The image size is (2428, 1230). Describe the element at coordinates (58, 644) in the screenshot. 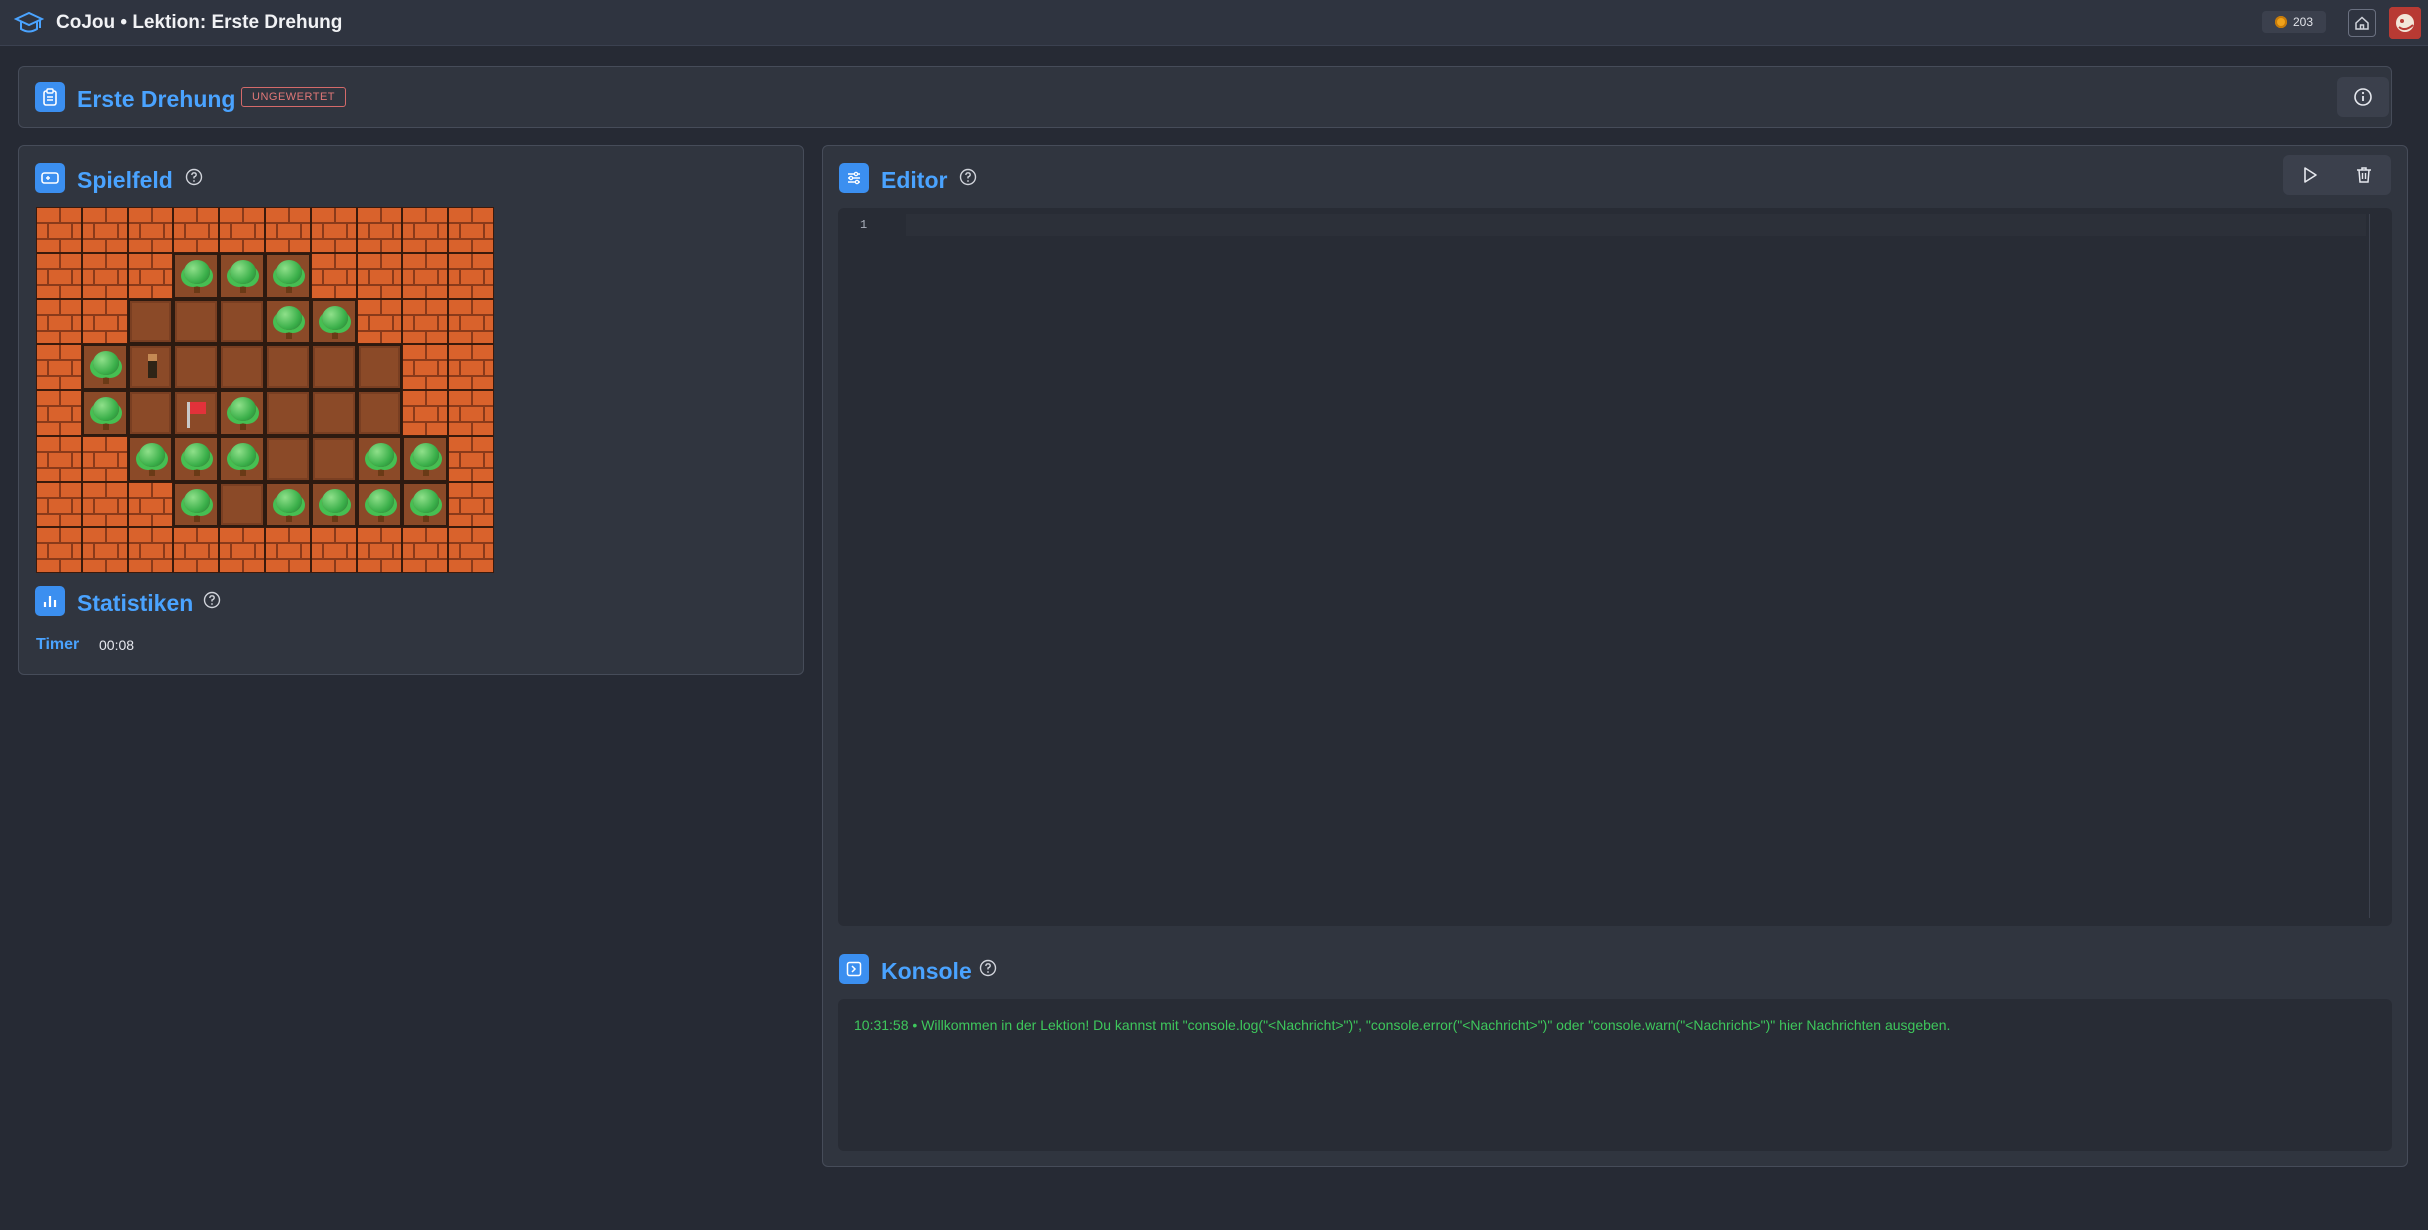

I see `timer-label: Timer` at that location.